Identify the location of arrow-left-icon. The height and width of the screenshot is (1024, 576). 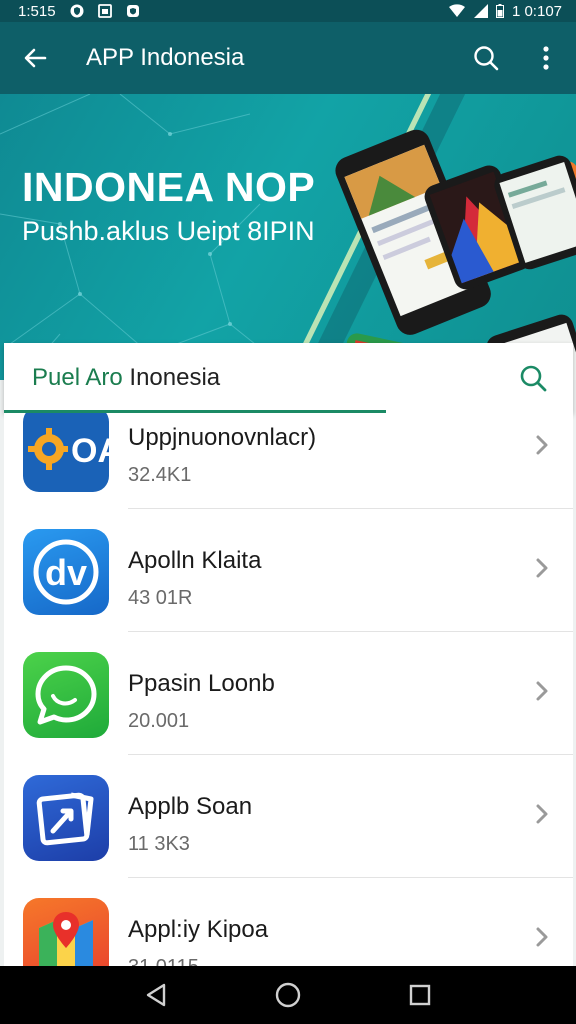
(35, 58).